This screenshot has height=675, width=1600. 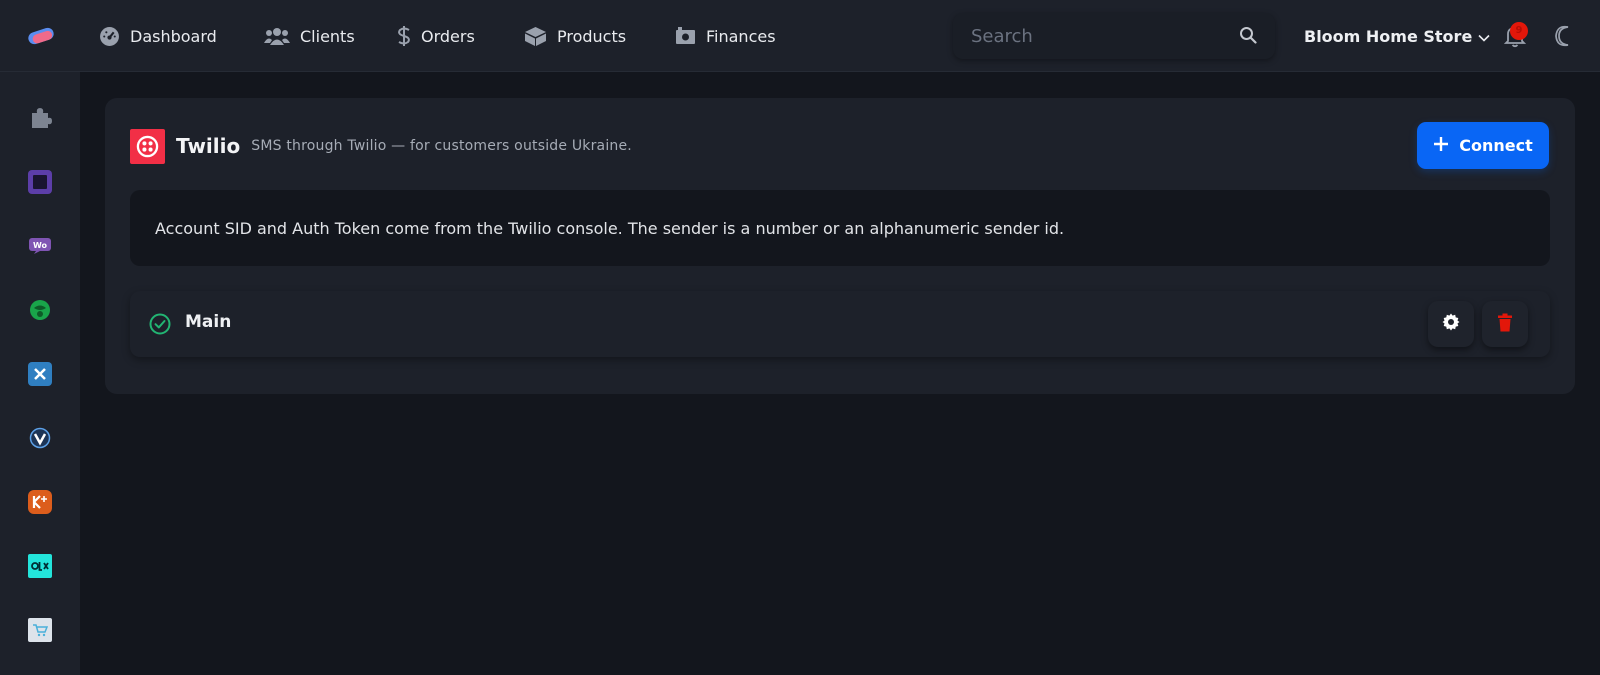 I want to click on search-input, so click(x=1101, y=36).